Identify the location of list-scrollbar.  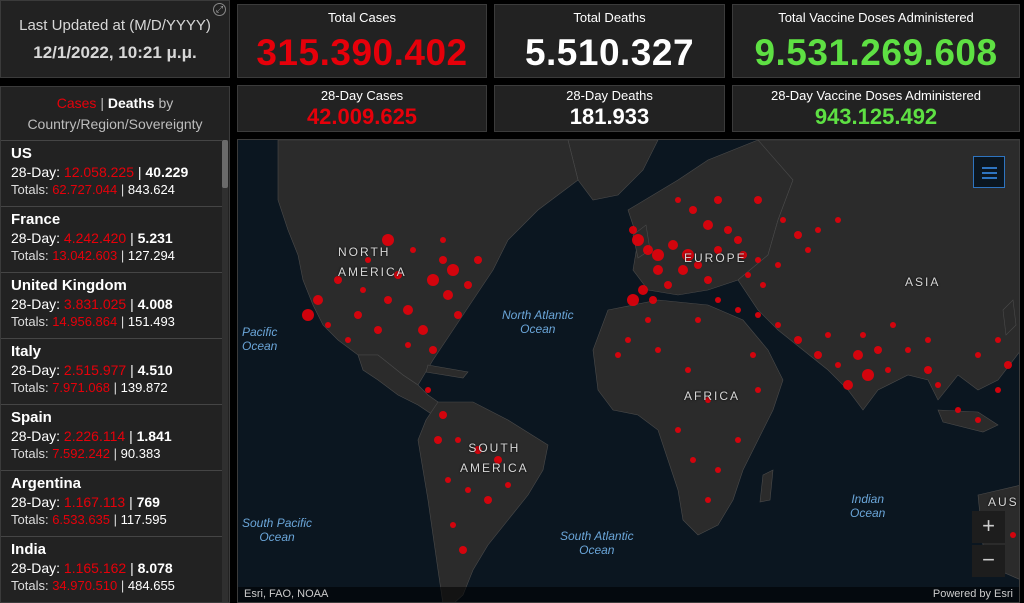
(225, 371).